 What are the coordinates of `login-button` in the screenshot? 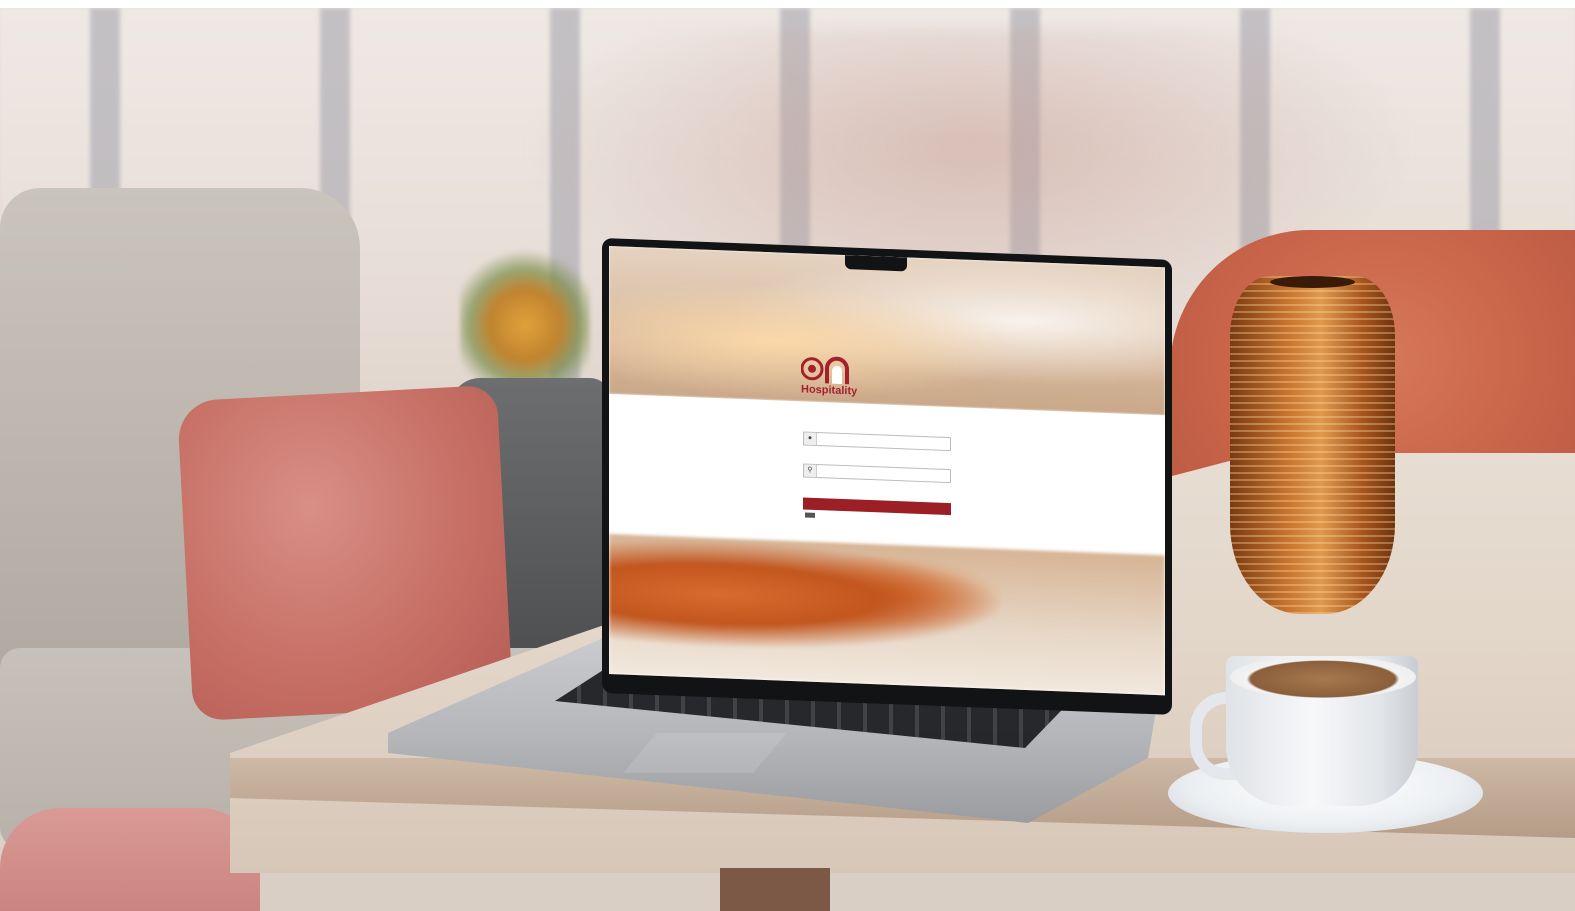 It's located at (877, 506).